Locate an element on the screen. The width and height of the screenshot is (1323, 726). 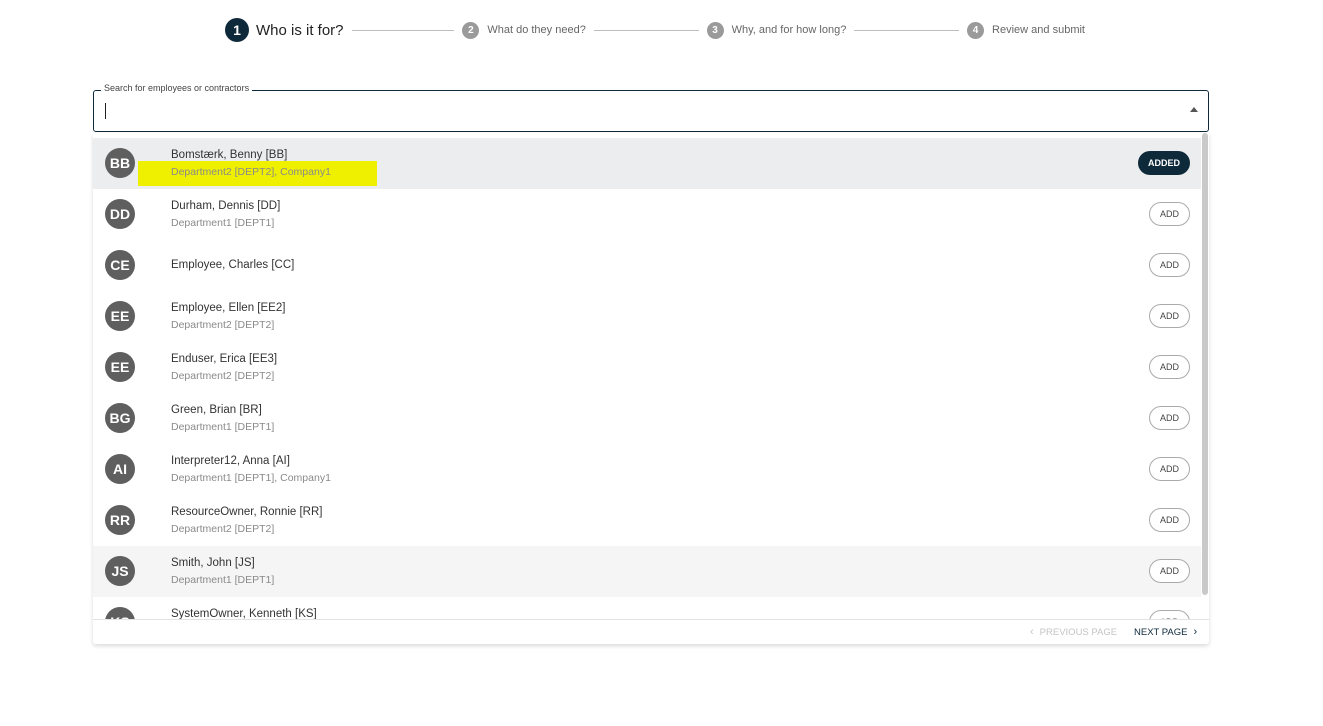
step-why: 3 Why, and for how long? is located at coordinates (776, 30).